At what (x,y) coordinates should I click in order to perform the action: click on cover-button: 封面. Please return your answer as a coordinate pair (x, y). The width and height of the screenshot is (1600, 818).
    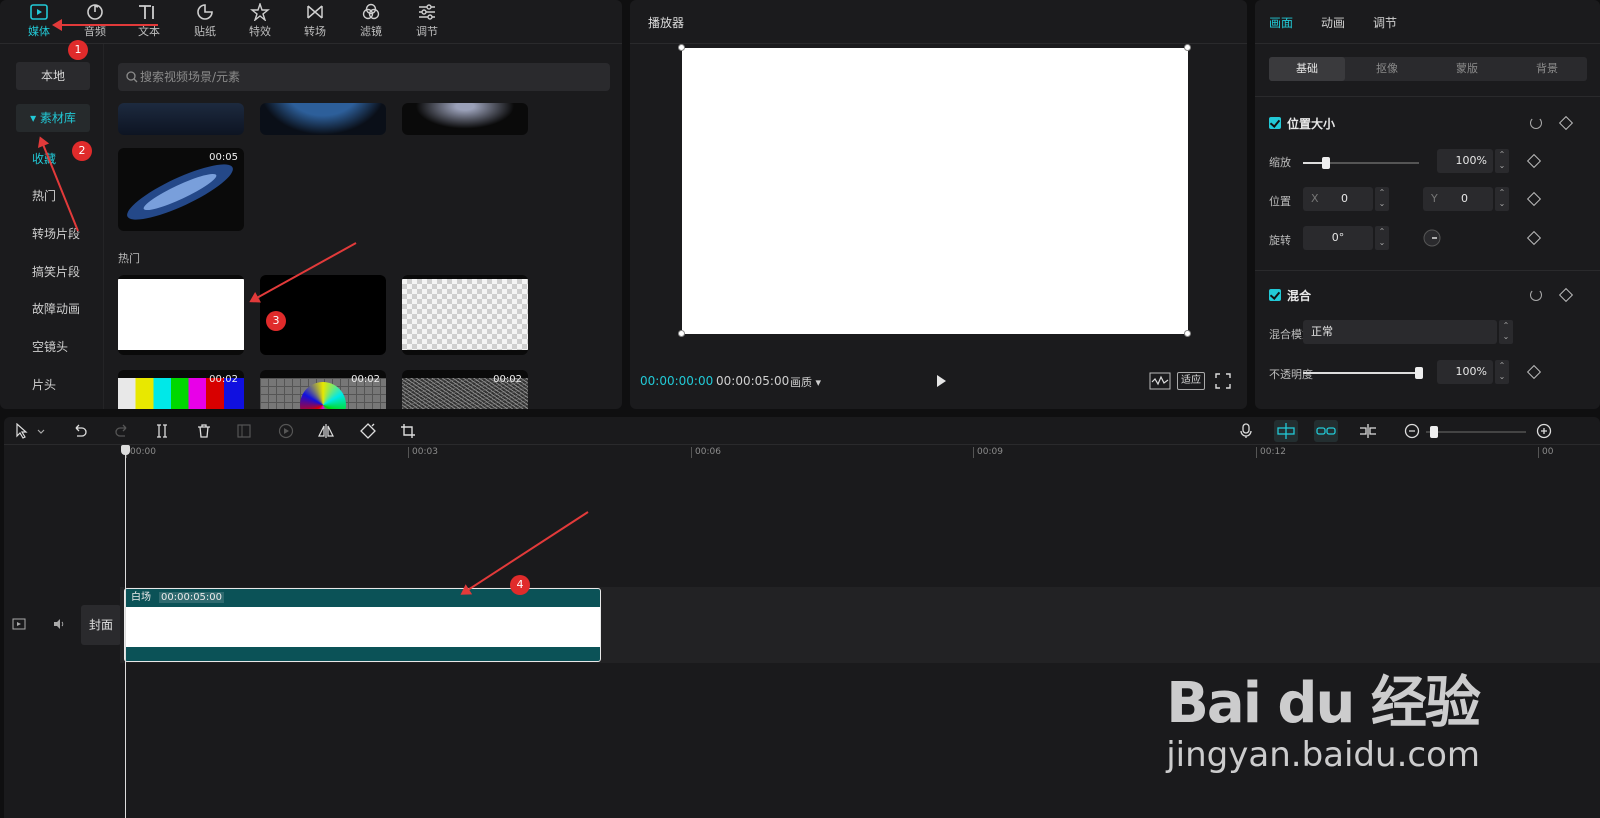
    Looking at the image, I should click on (101, 625).